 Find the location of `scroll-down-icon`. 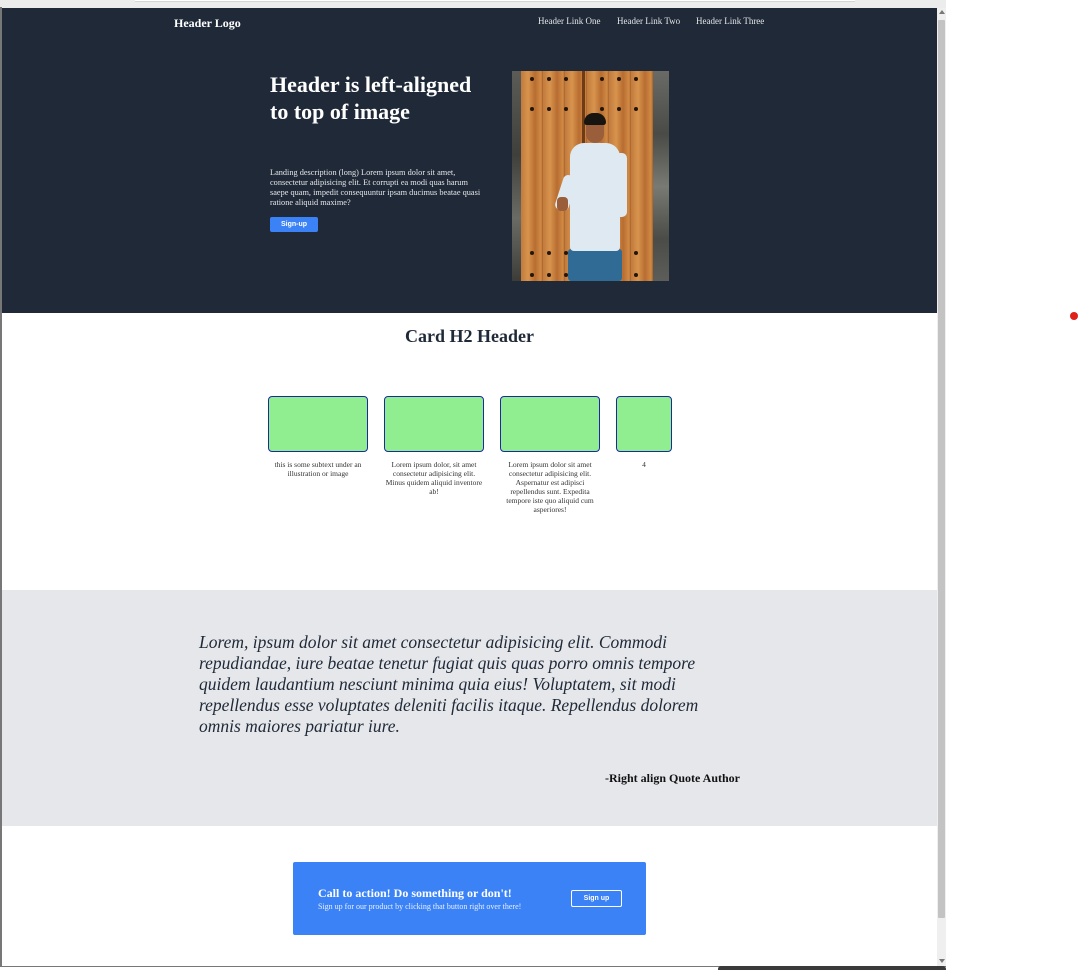

scroll-down-icon is located at coordinates (942, 961).